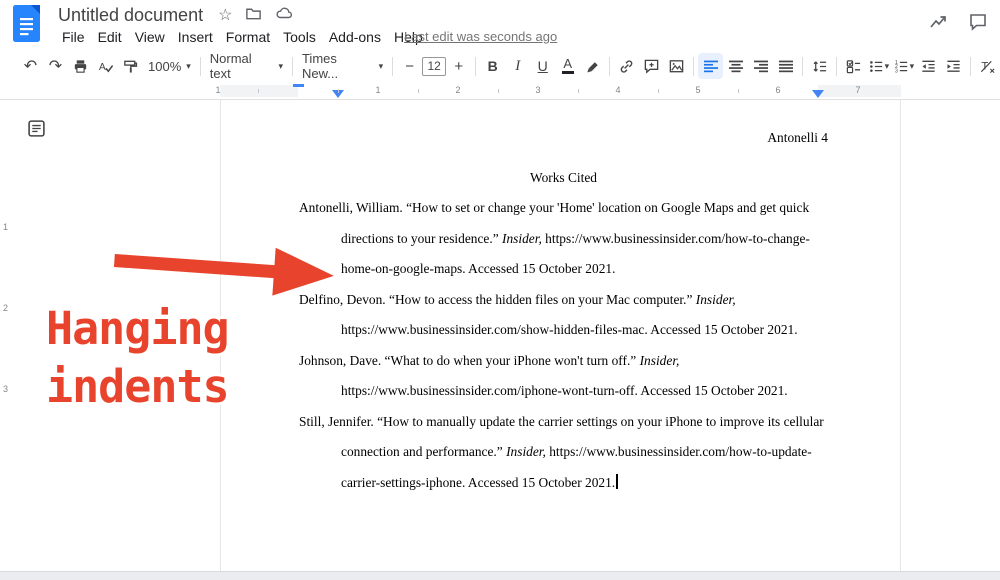 The image size is (1000, 580). I want to click on bulleted-list-button: ▾, so click(878, 66).